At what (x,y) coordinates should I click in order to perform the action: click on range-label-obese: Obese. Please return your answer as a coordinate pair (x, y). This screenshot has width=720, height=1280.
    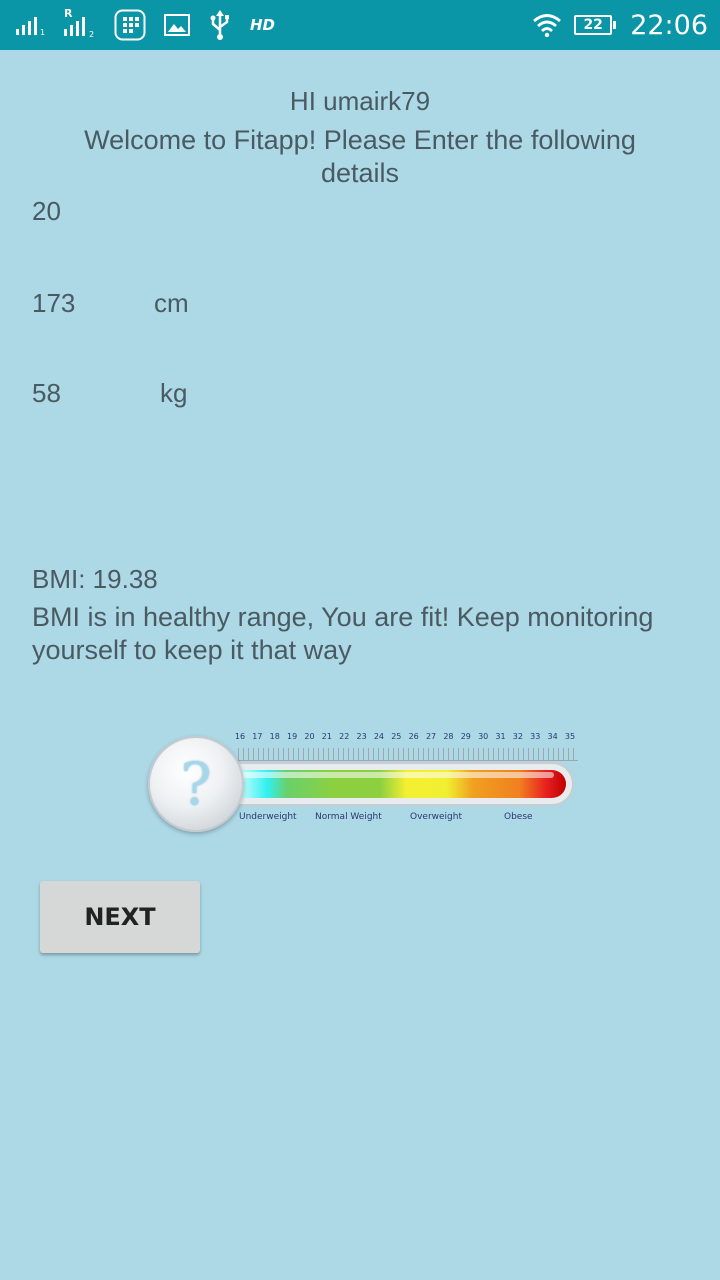
    Looking at the image, I should click on (518, 817).